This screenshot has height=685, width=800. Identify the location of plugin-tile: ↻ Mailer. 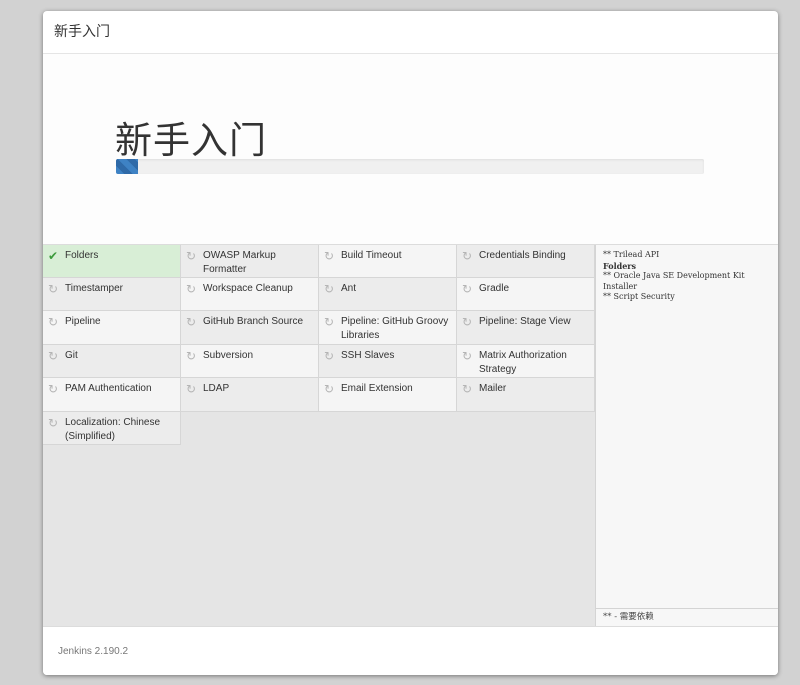
(526, 395).